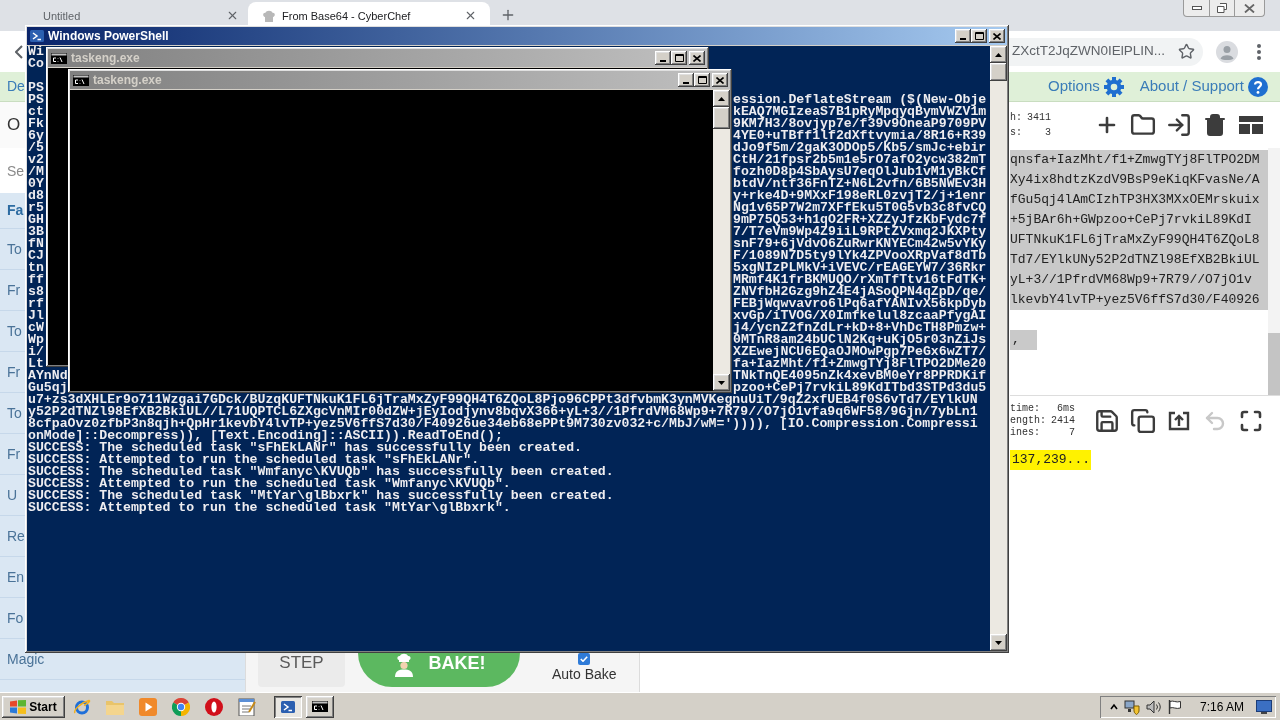 Image resolution: width=1280 pixels, height=720 pixels. What do you see at coordinates (247, 706) in the screenshot?
I see `notepad-icon` at bounding box center [247, 706].